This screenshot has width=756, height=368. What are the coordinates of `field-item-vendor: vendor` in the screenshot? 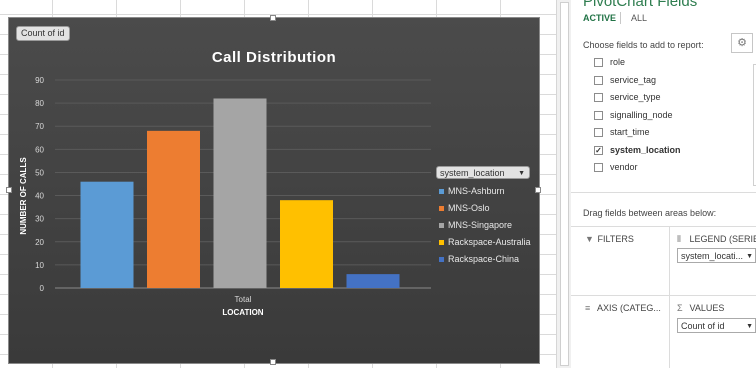 It's located at (616, 167).